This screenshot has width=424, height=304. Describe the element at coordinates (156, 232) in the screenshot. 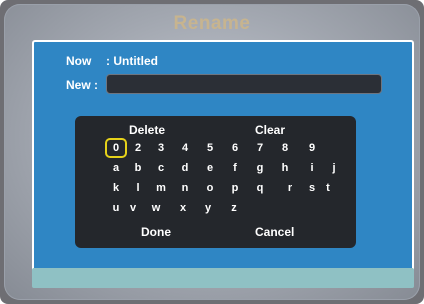

I see `done-key: Done` at that location.